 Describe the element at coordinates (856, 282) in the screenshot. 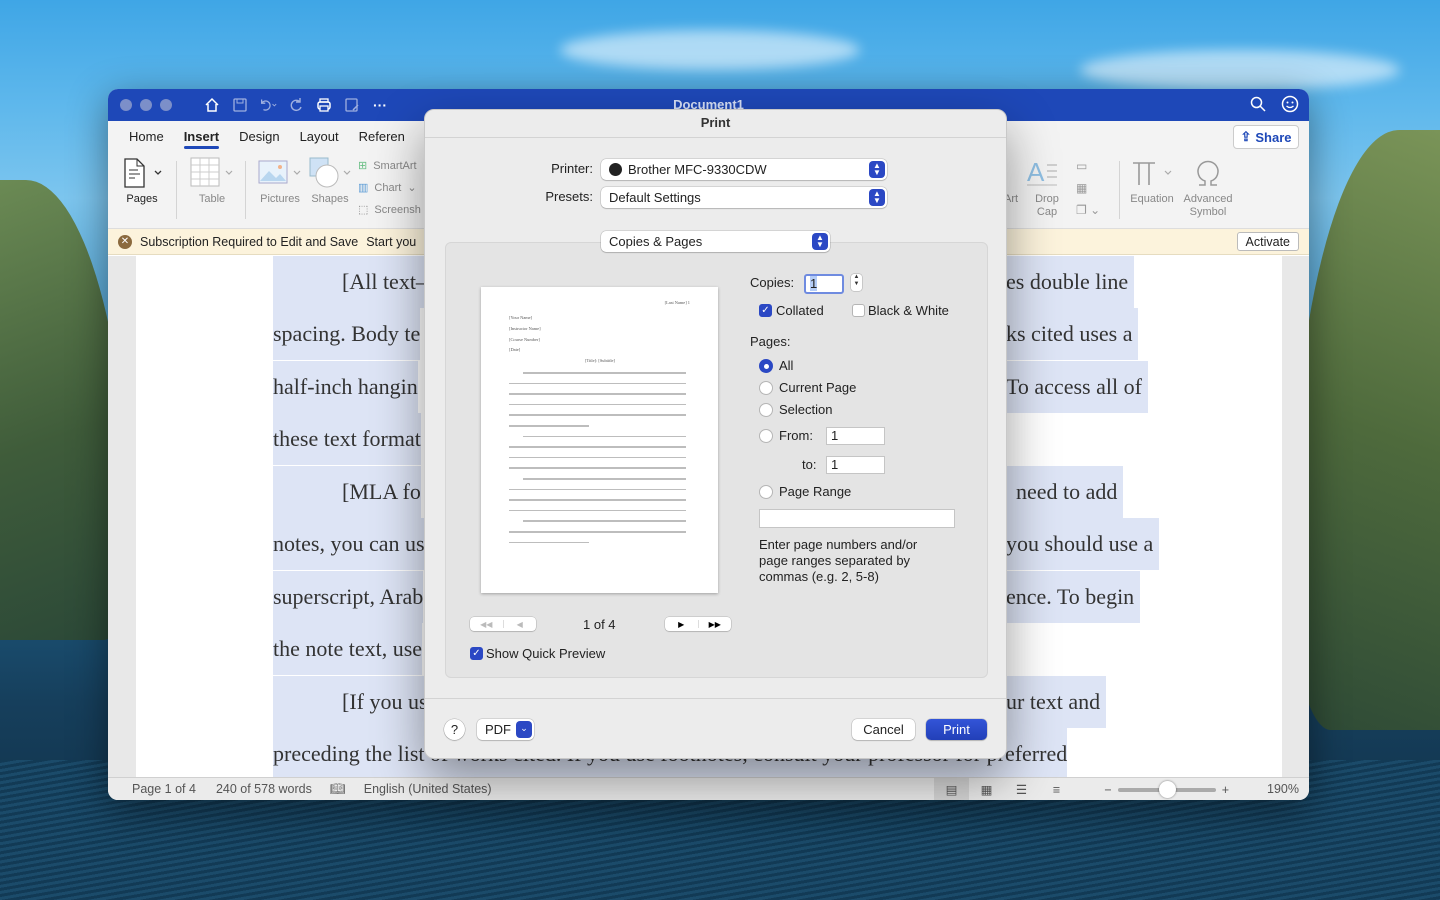

I see `copies-stepper: ▲ ▼` at that location.